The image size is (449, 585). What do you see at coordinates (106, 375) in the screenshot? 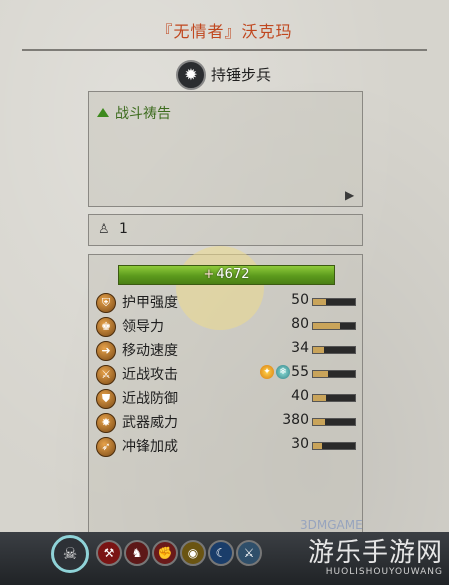
I see `melee-attack-icon: ⚔` at bounding box center [106, 375].